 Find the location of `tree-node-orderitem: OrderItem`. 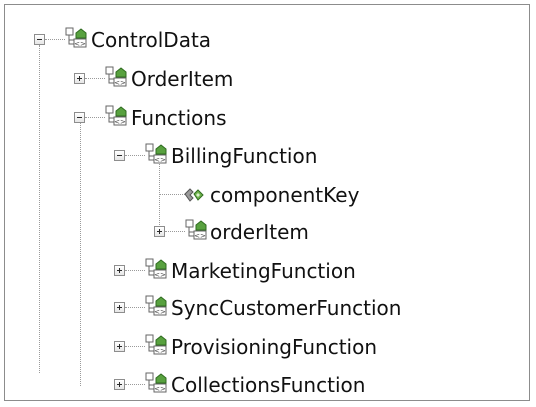

tree-node-orderitem: OrderItem is located at coordinates (182, 79).